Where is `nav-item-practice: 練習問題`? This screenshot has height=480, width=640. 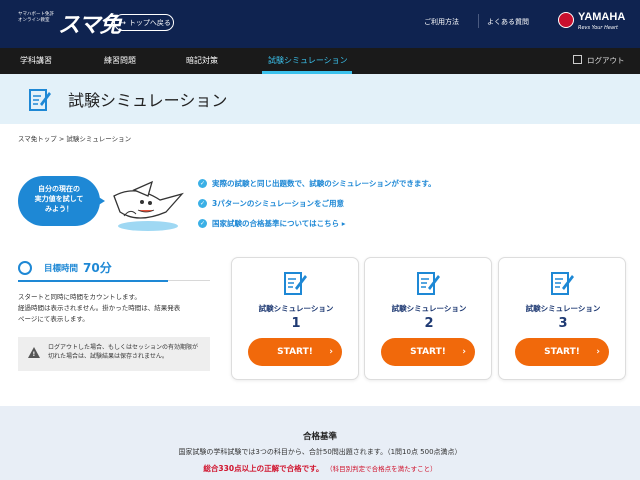 nav-item-practice: 練習問題 is located at coordinates (120, 61).